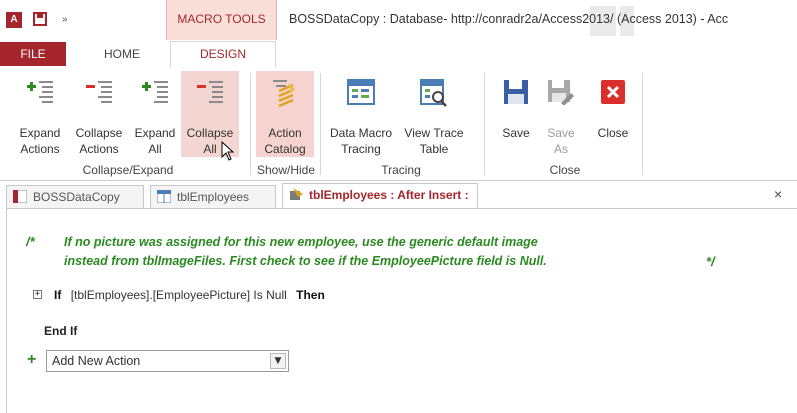 This screenshot has width=797, height=413. Describe the element at coordinates (37, 294) in the screenshot. I see `expand-block-icon: +` at that location.